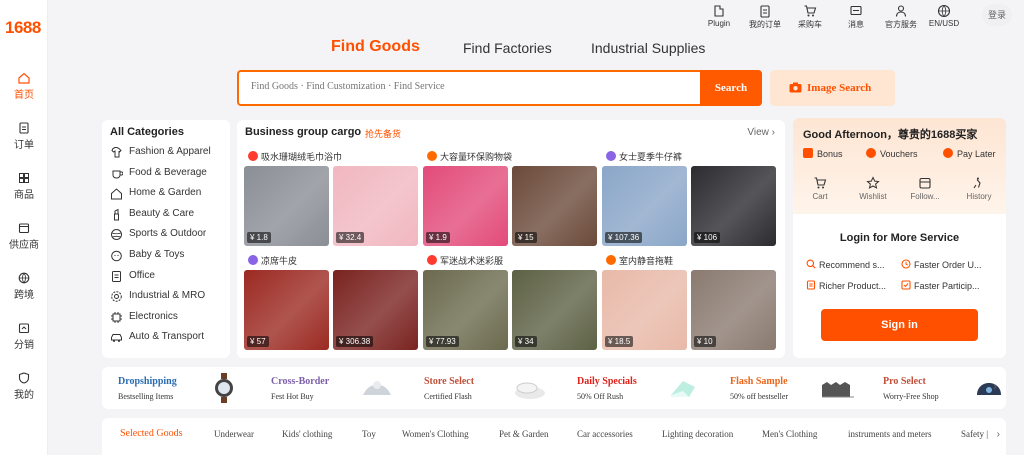 This screenshot has height=455, width=1024. Describe the element at coordinates (830, 154) in the screenshot. I see `perk-label: Bonus` at that location.